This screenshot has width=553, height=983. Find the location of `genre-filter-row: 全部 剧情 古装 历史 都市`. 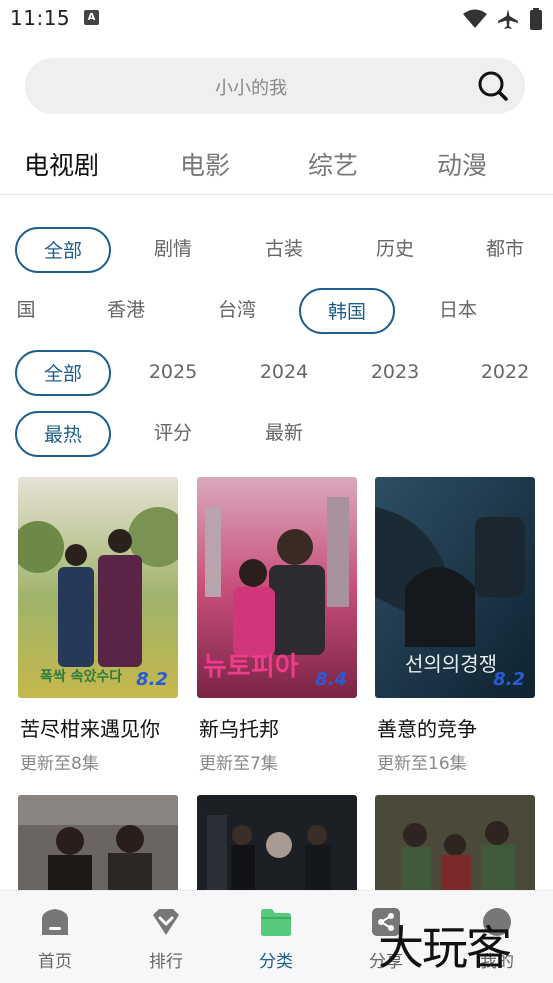

genre-filter-row: 全部 剧情 古装 历史 都市 is located at coordinates (276, 251).